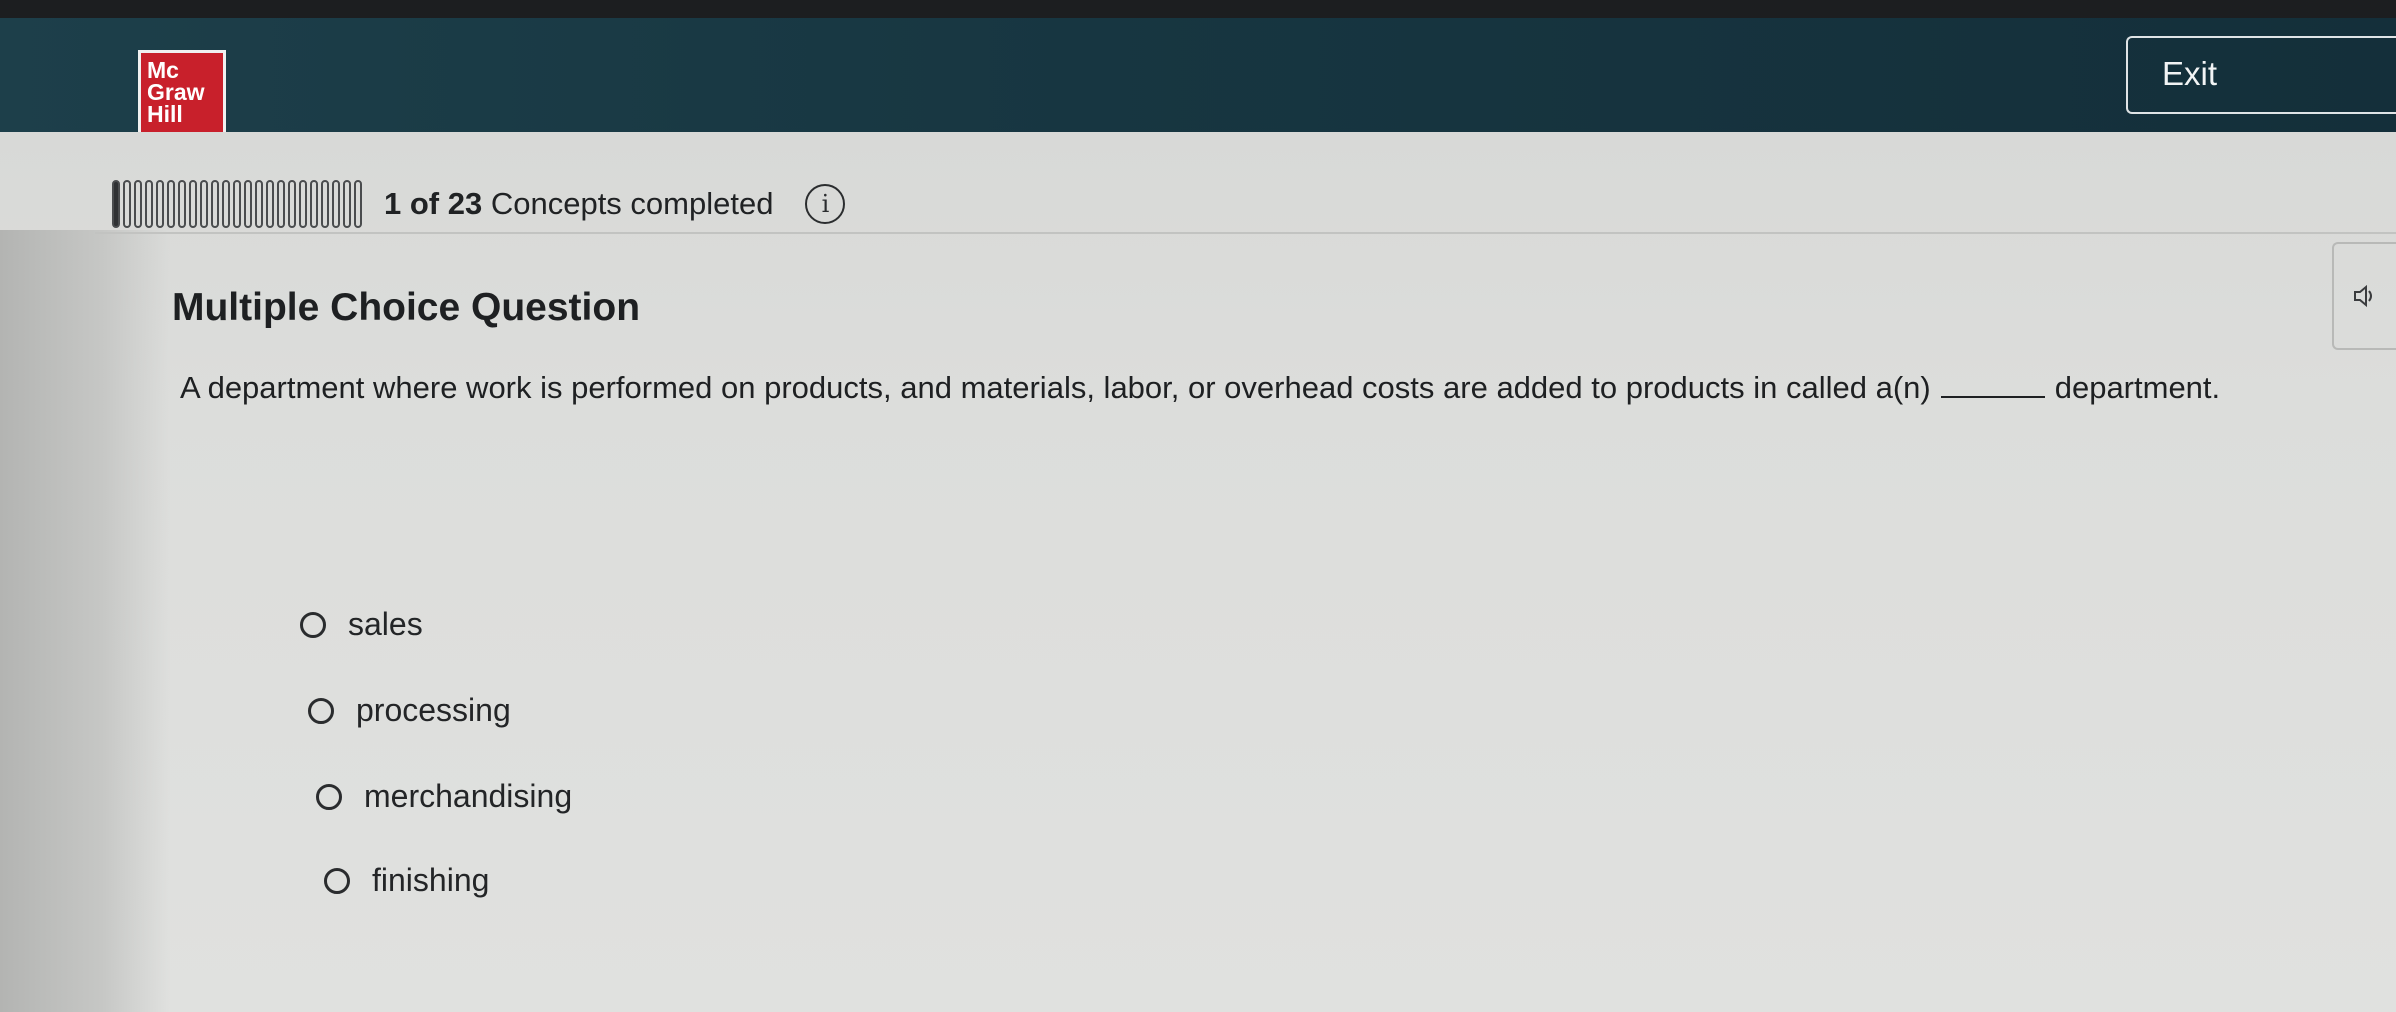  Describe the element at coordinates (163, 70) in the screenshot. I see `logo-line-1: Mc` at that location.